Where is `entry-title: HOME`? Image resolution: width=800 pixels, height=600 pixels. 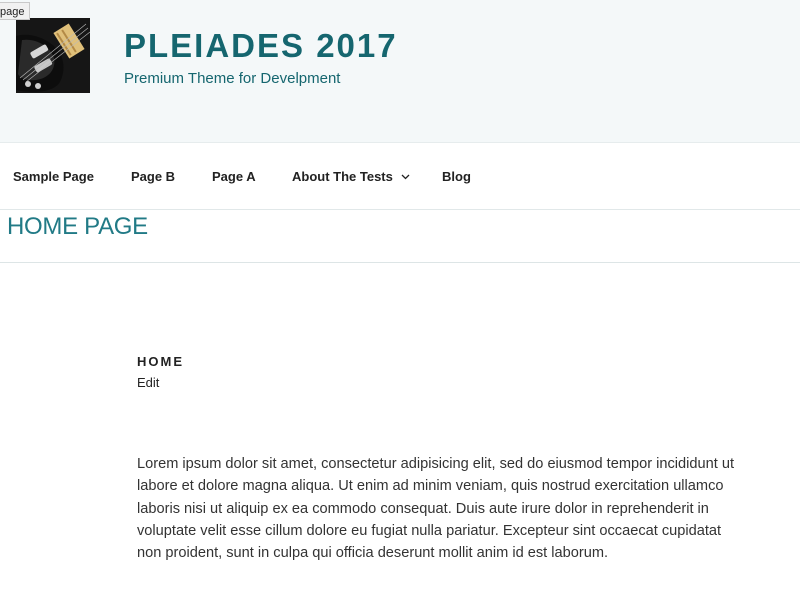
entry-title: HOME is located at coordinates (160, 361).